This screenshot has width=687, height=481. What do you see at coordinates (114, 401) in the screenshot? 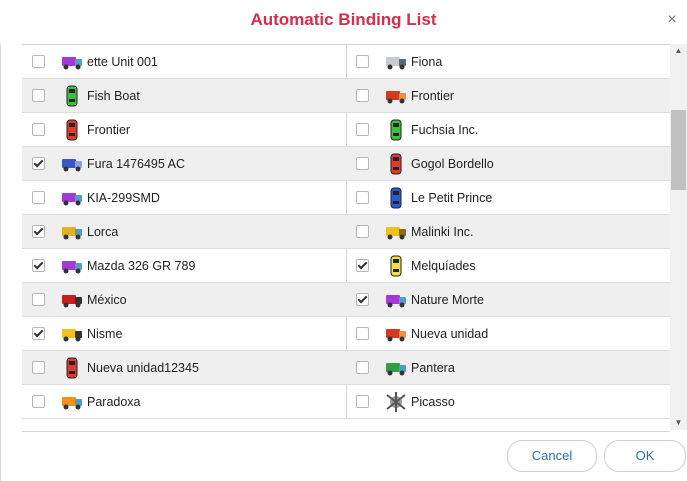
I see `item-label: Paradoxa` at bounding box center [114, 401].